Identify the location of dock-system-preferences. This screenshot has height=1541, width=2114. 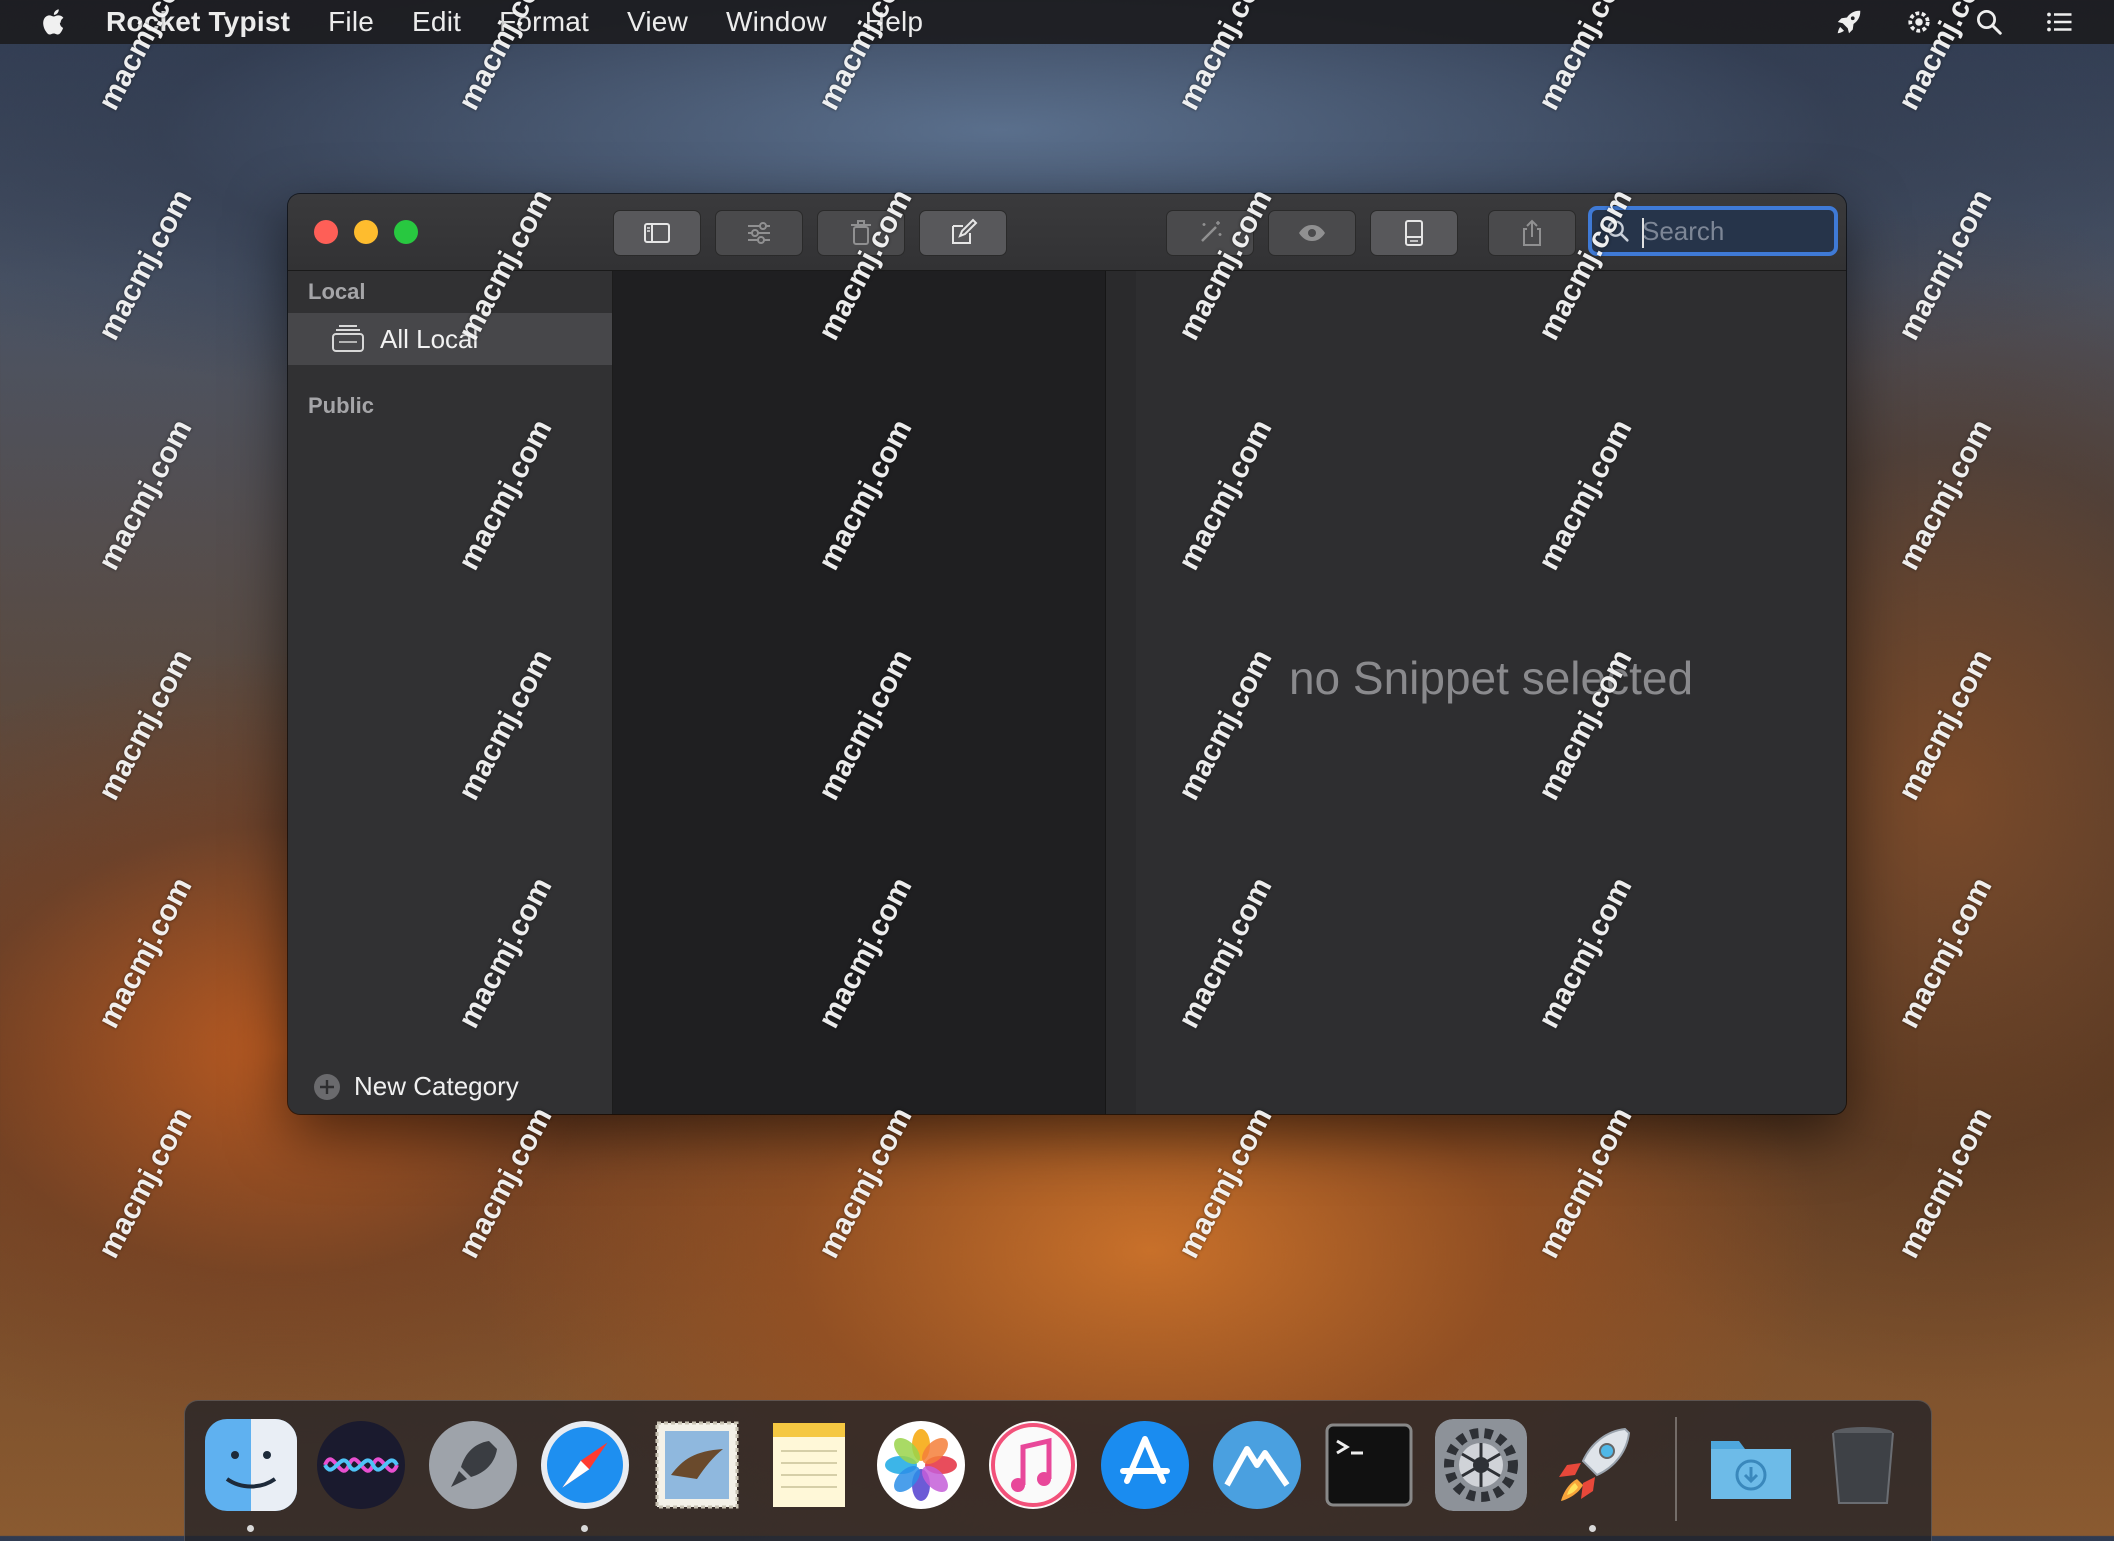
(1481, 1465).